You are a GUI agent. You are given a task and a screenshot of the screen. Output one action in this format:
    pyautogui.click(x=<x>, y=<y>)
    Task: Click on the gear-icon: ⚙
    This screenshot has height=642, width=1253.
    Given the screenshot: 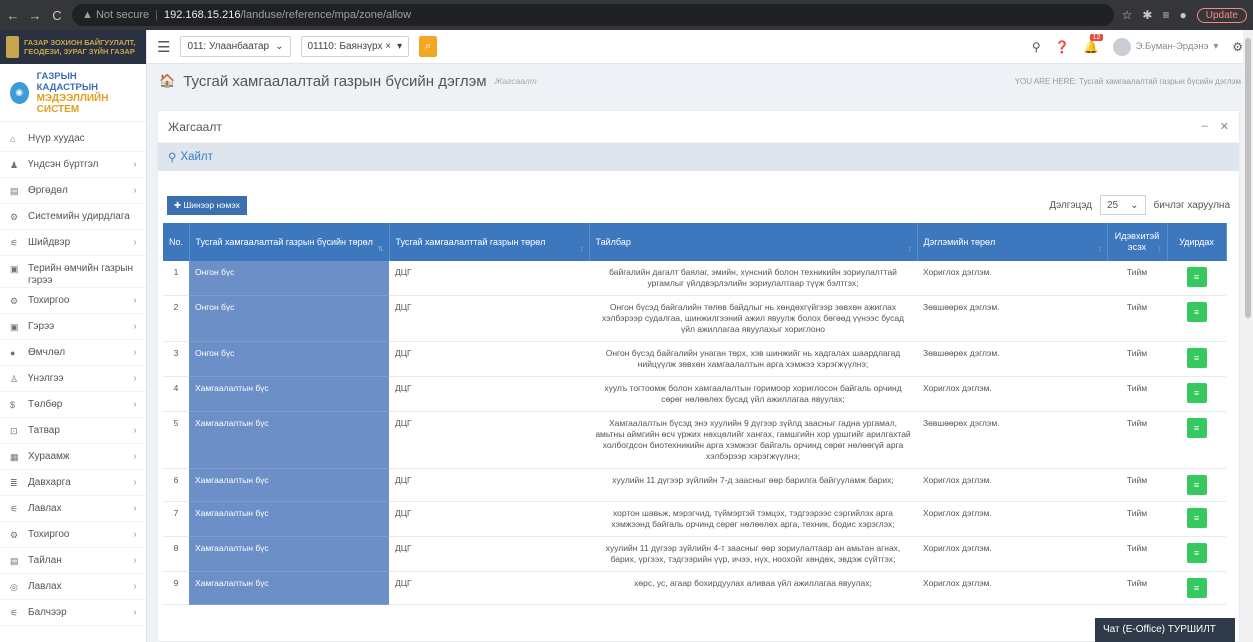 What is the action you would take?
    pyautogui.click(x=1237, y=47)
    